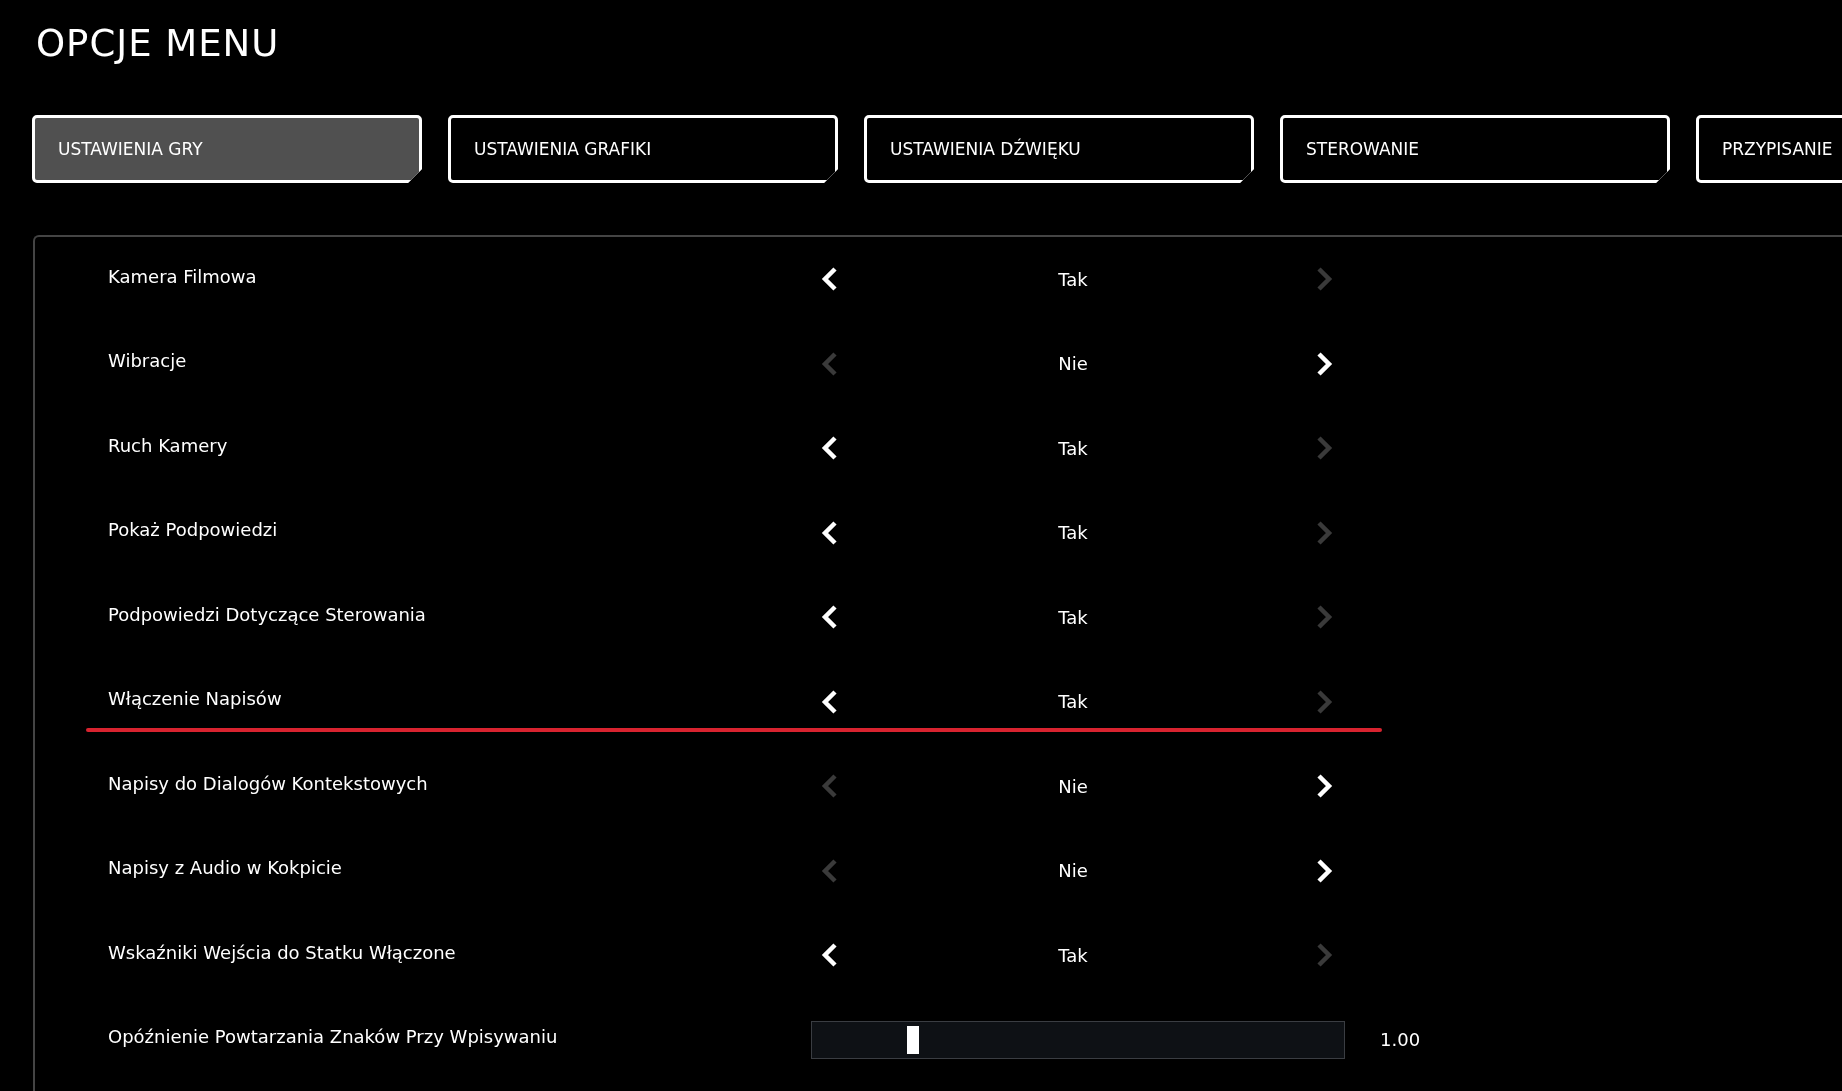 This screenshot has width=1842, height=1091. I want to click on tab: USTAWIENIA GRAFIKI, so click(643, 149).